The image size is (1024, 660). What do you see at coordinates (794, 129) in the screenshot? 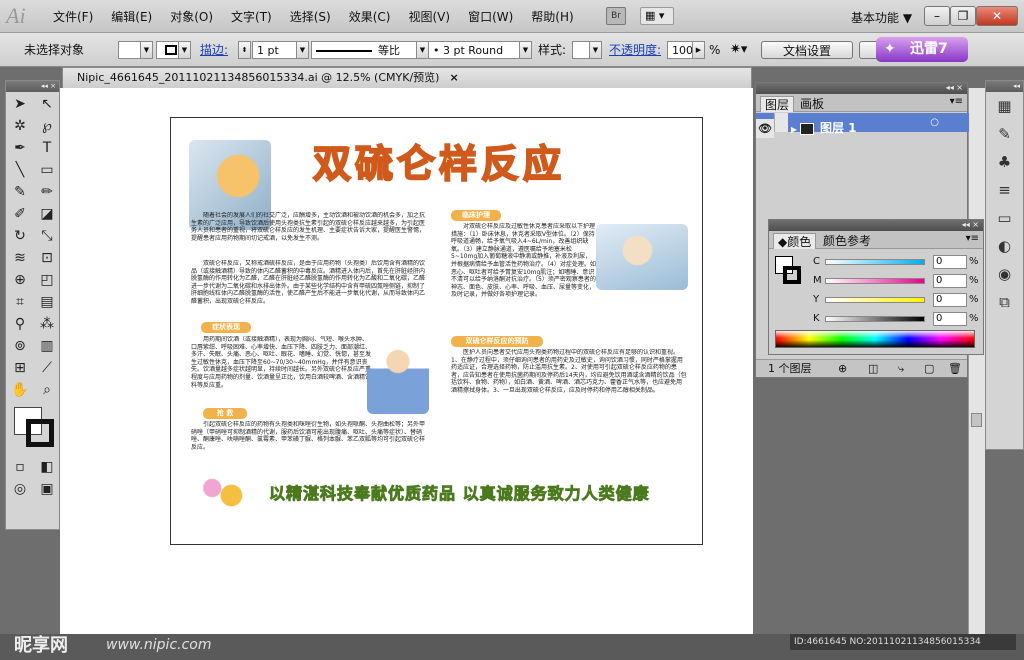
I see `expand-arrow-icon: ▶` at bounding box center [794, 129].